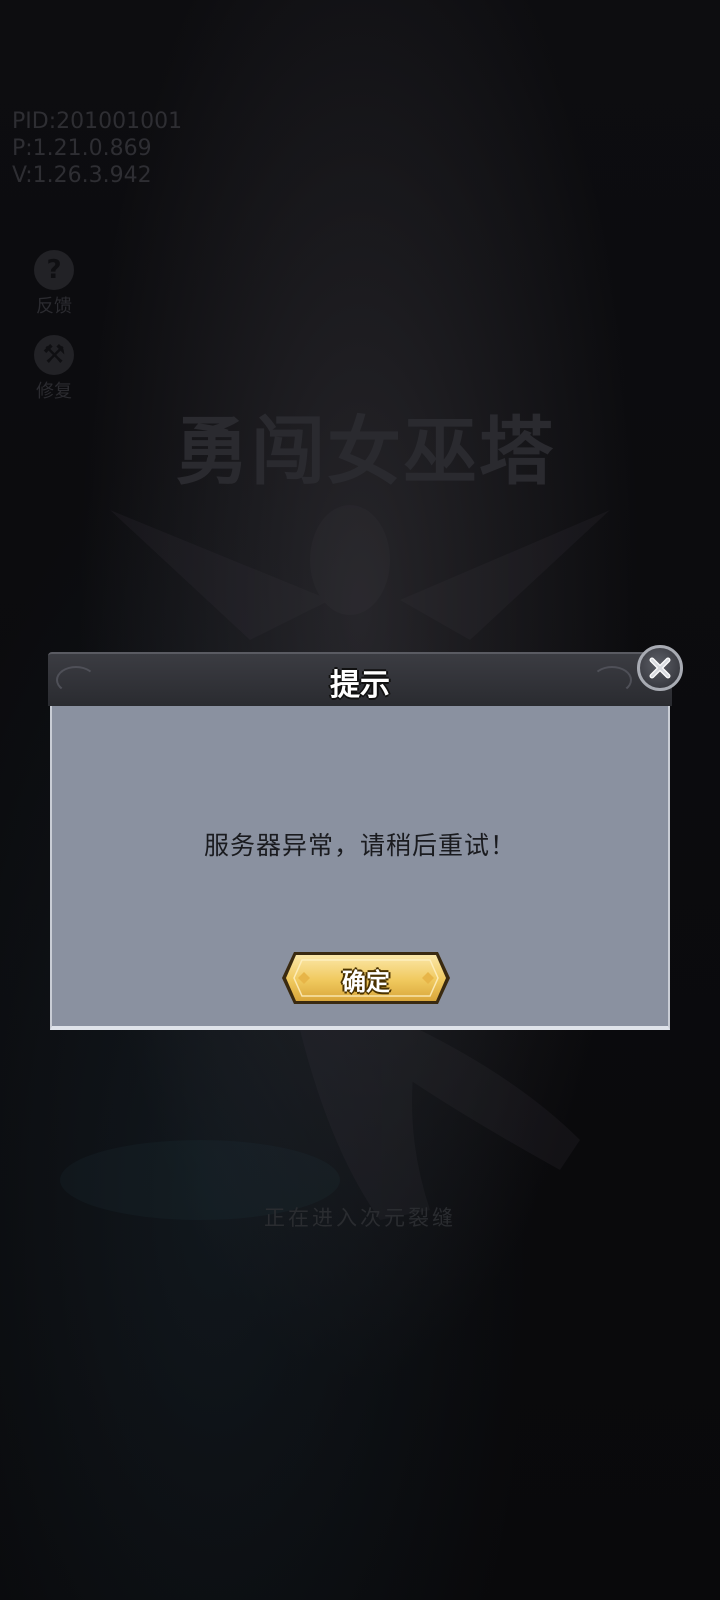 The height and width of the screenshot is (1600, 720). I want to click on version-info: PID:201001001 P:1.21.0.869 V:1.26.3.942, so click(97, 148).